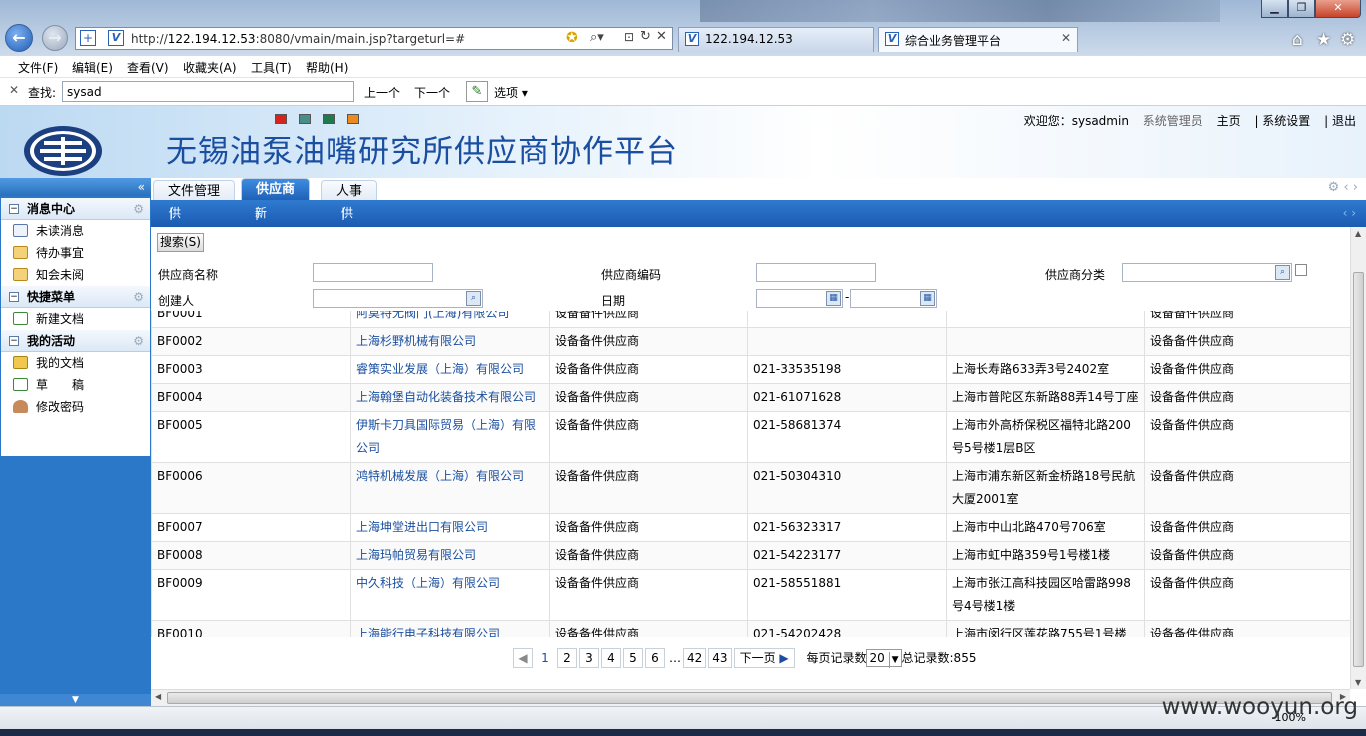  What do you see at coordinates (75, 187) in the screenshot?
I see `collapse-sidebar-icon: «` at bounding box center [75, 187].